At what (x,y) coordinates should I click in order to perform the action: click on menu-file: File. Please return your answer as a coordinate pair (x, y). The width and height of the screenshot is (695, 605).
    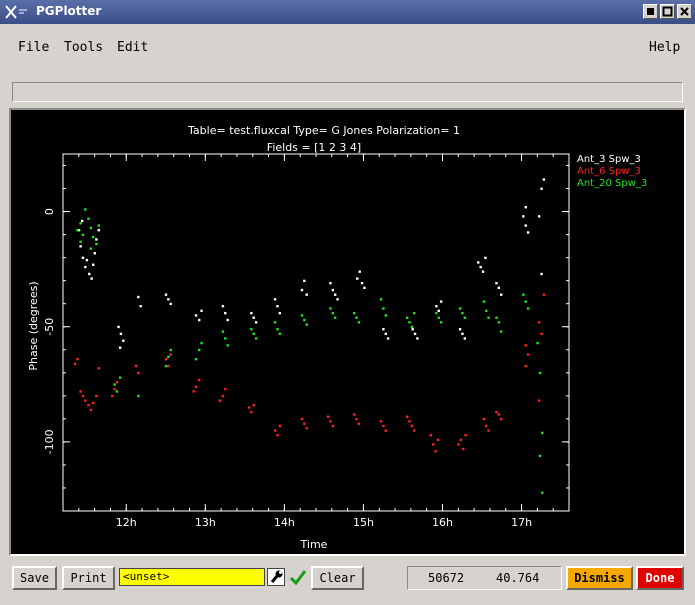
    Looking at the image, I should click on (33, 47).